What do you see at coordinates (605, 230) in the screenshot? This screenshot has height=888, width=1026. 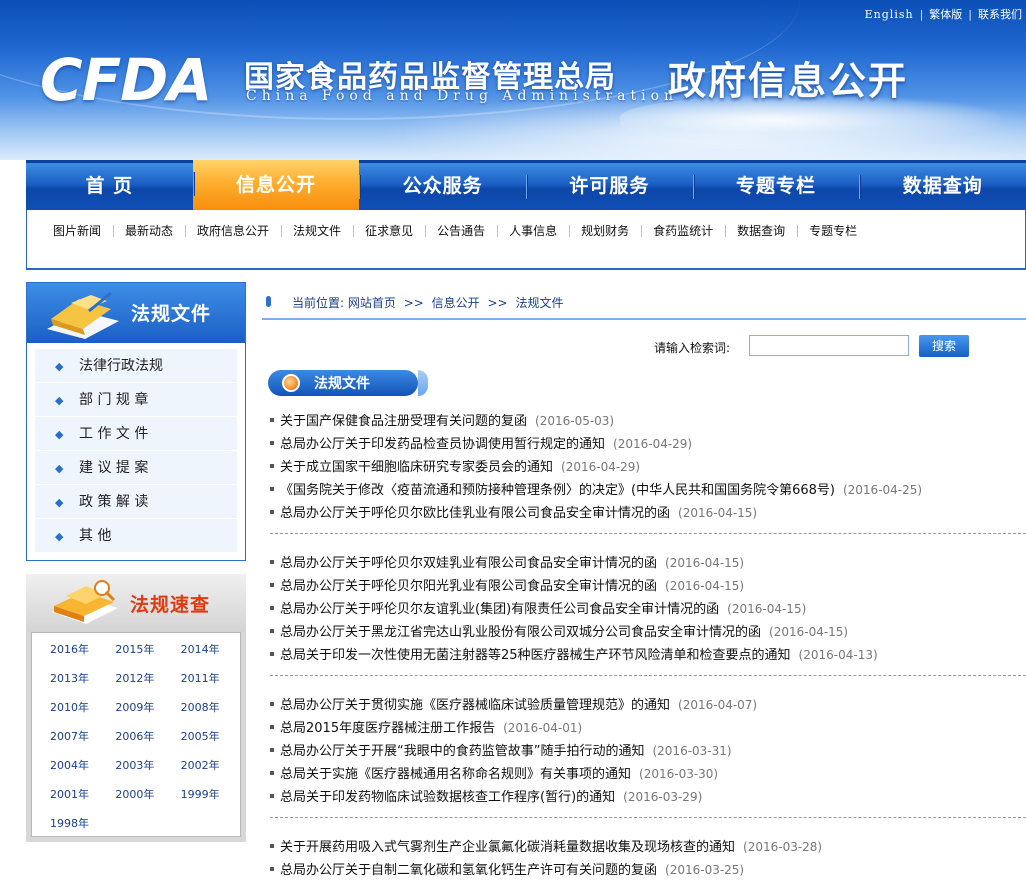 I see `subnav-planning-finance: 规划财务` at bounding box center [605, 230].